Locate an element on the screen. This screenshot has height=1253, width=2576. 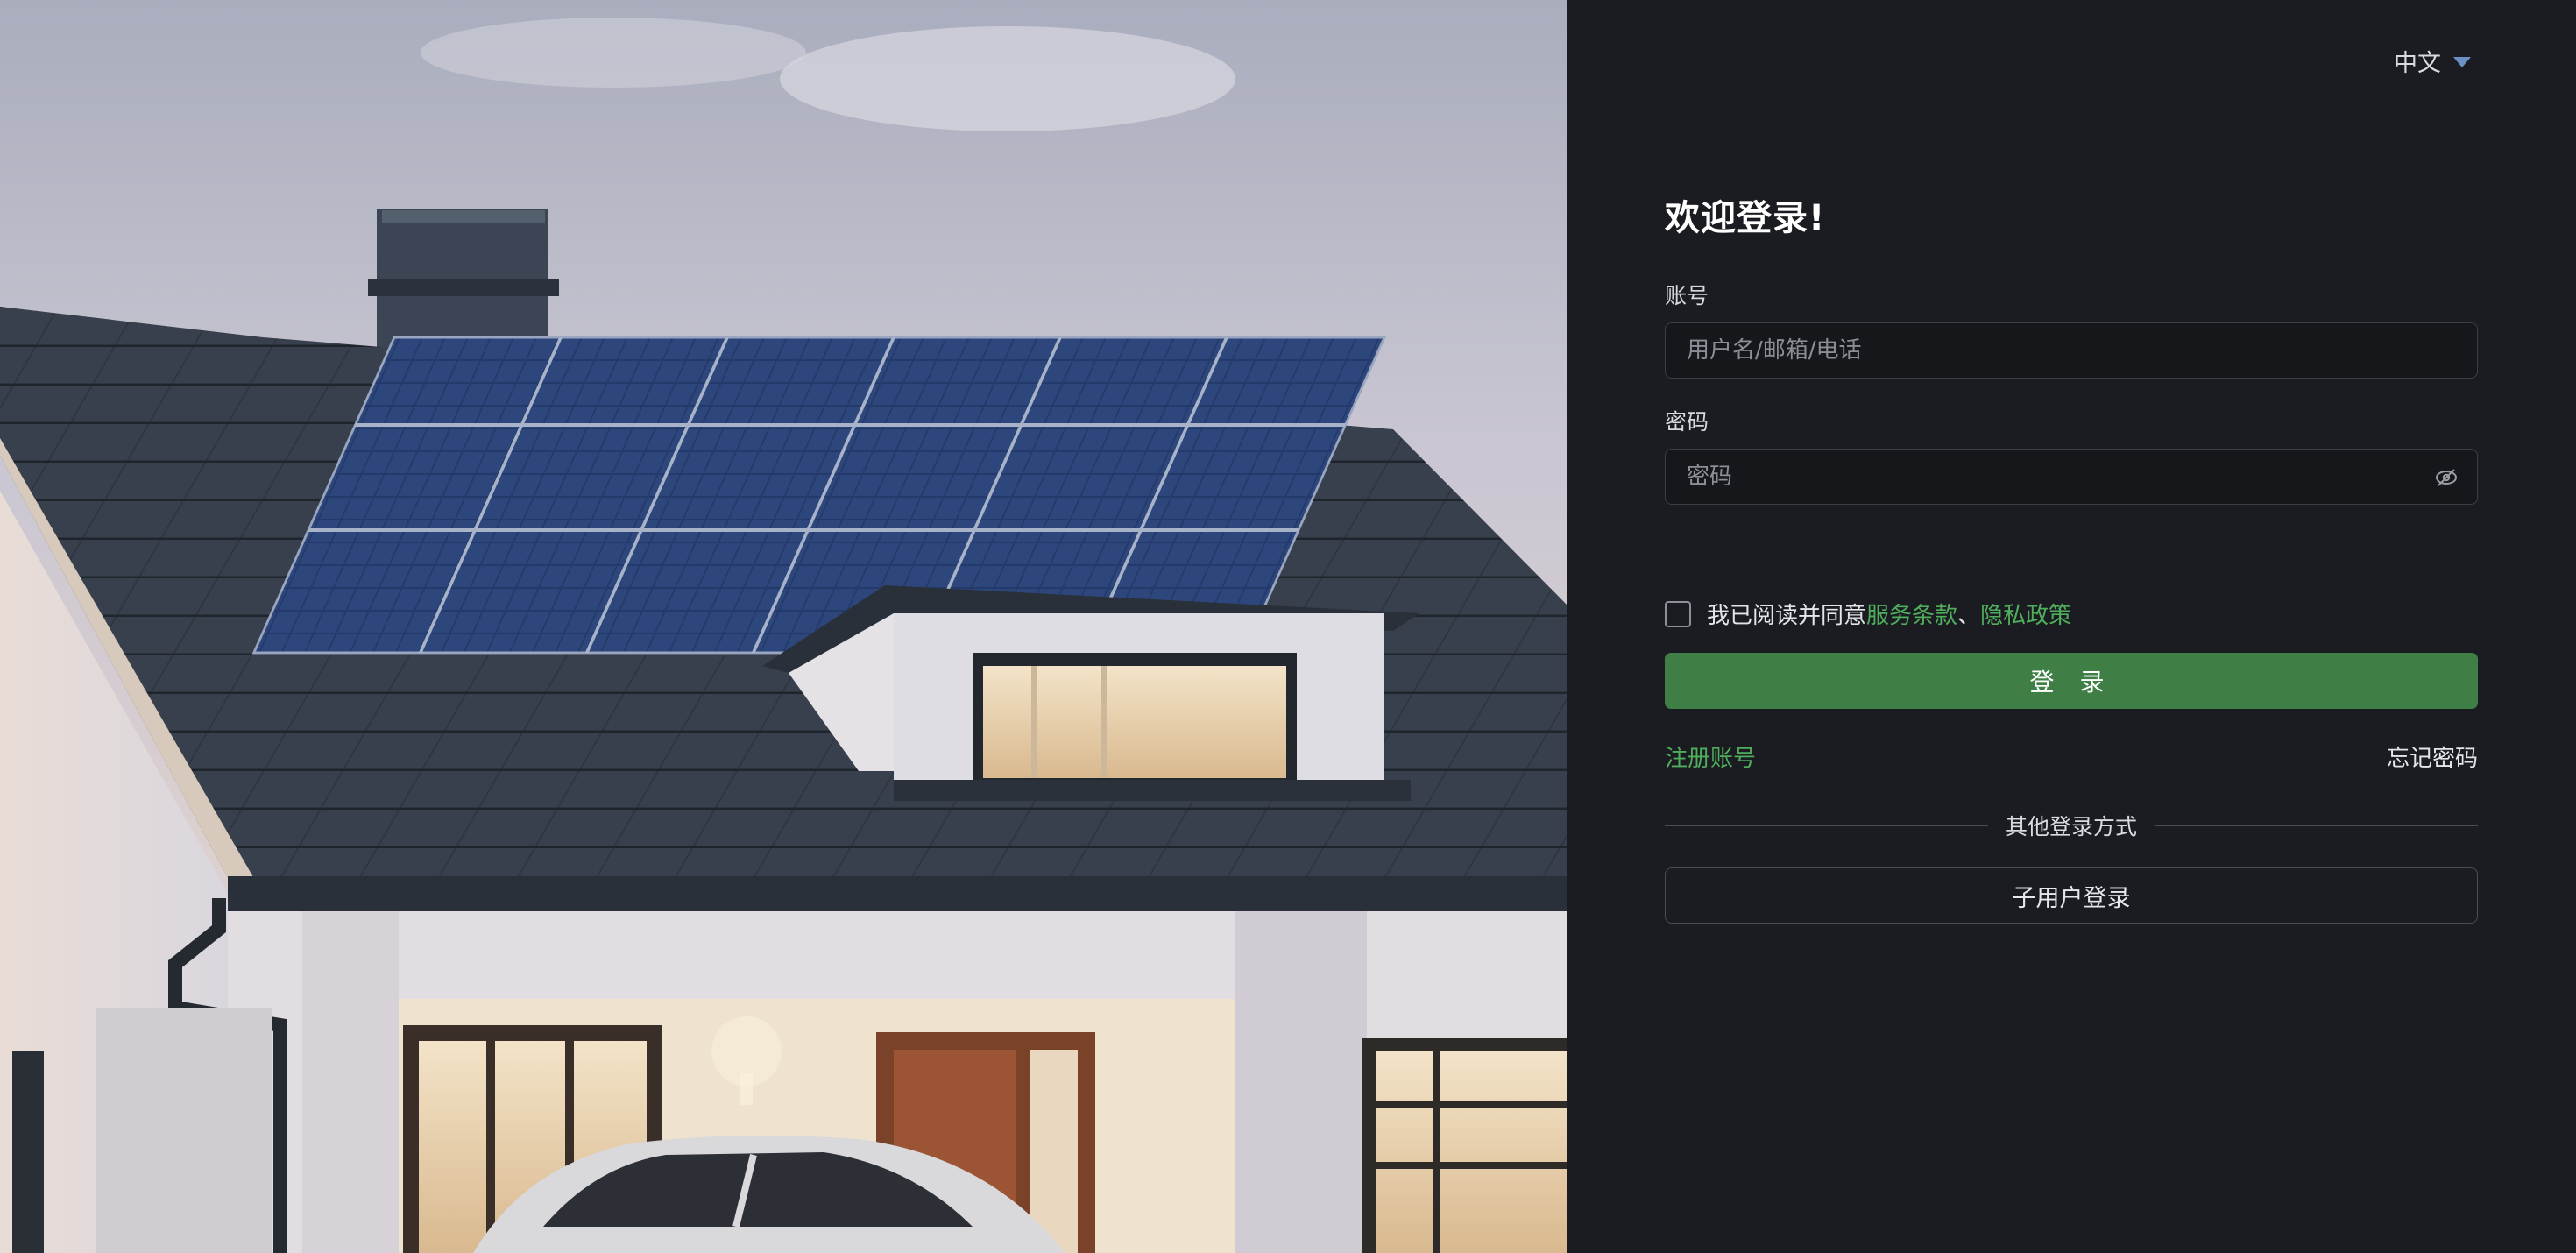
other-methods-divider: 其他登录方式 is located at coordinates (2072, 825).